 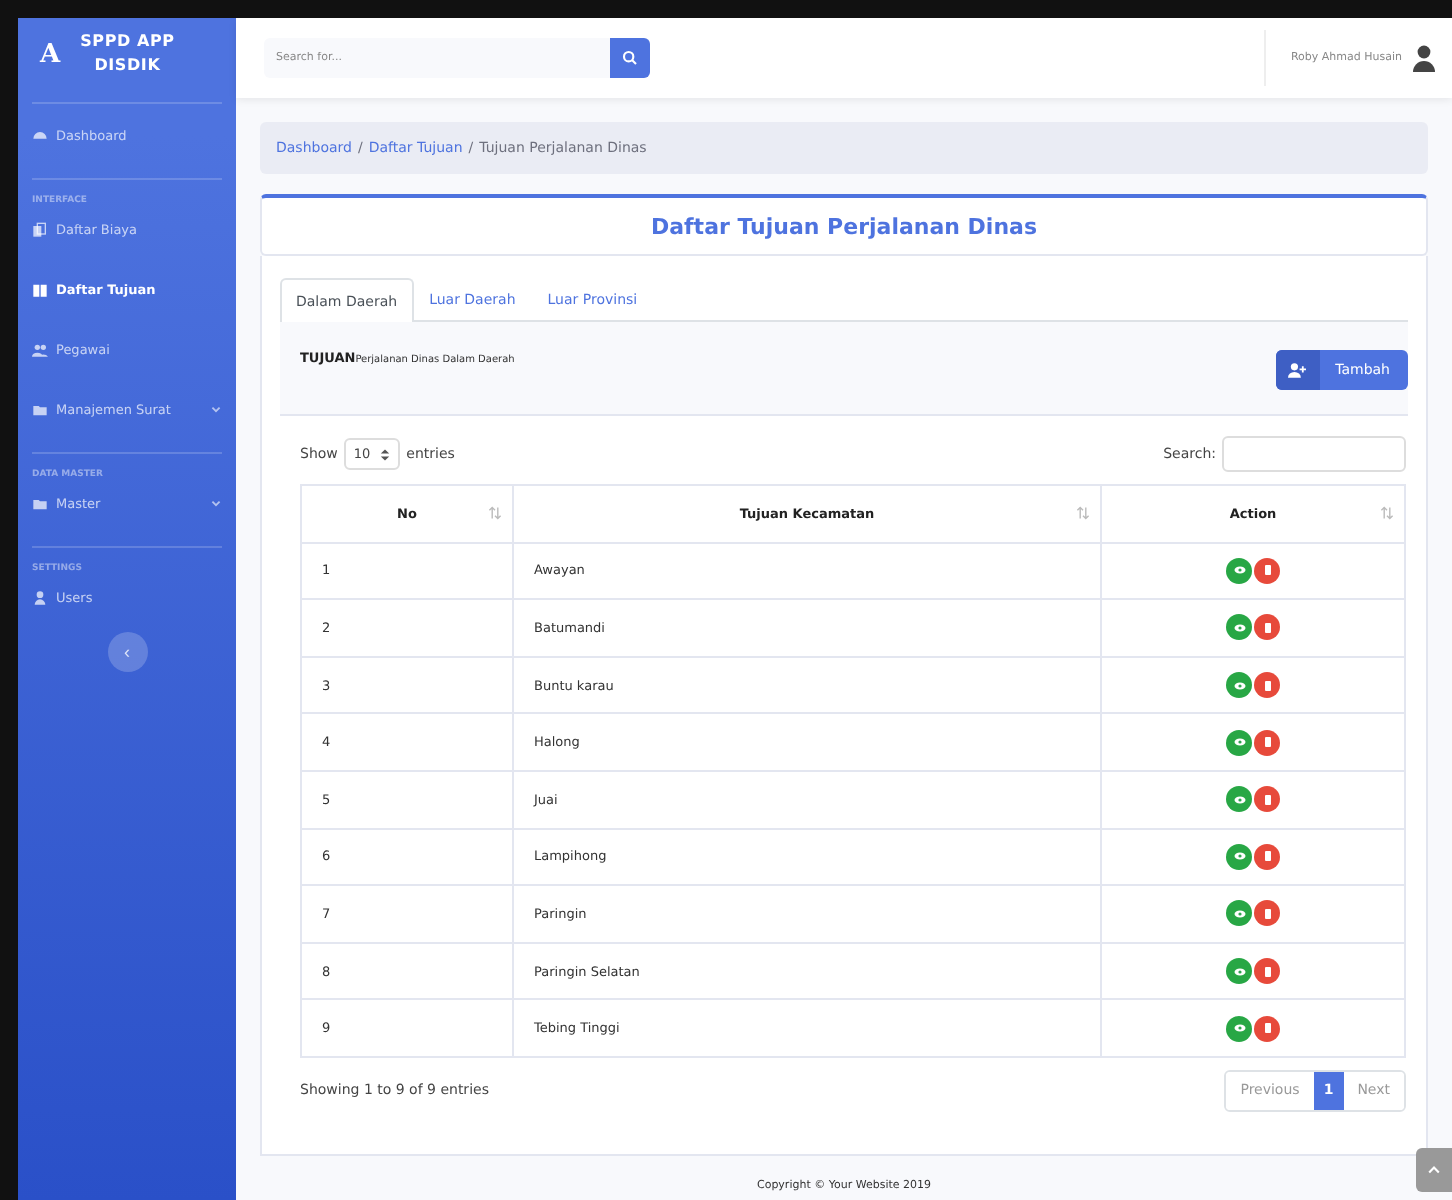 I want to click on copy-icon, so click(x=40, y=230).